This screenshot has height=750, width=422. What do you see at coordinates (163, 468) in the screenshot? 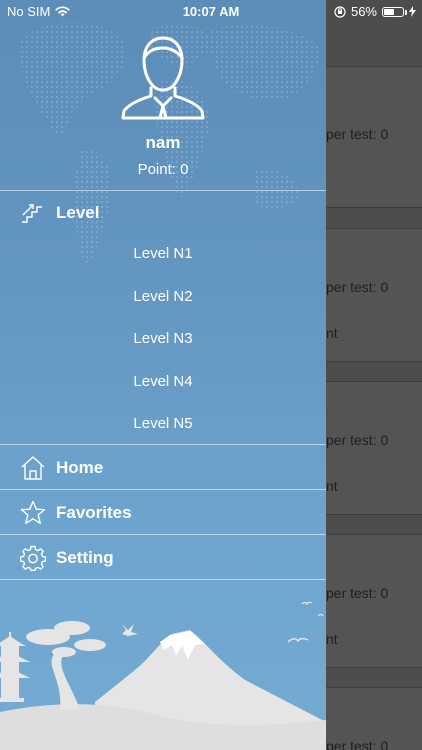
I see `menu-item-home: Home` at bounding box center [163, 468].